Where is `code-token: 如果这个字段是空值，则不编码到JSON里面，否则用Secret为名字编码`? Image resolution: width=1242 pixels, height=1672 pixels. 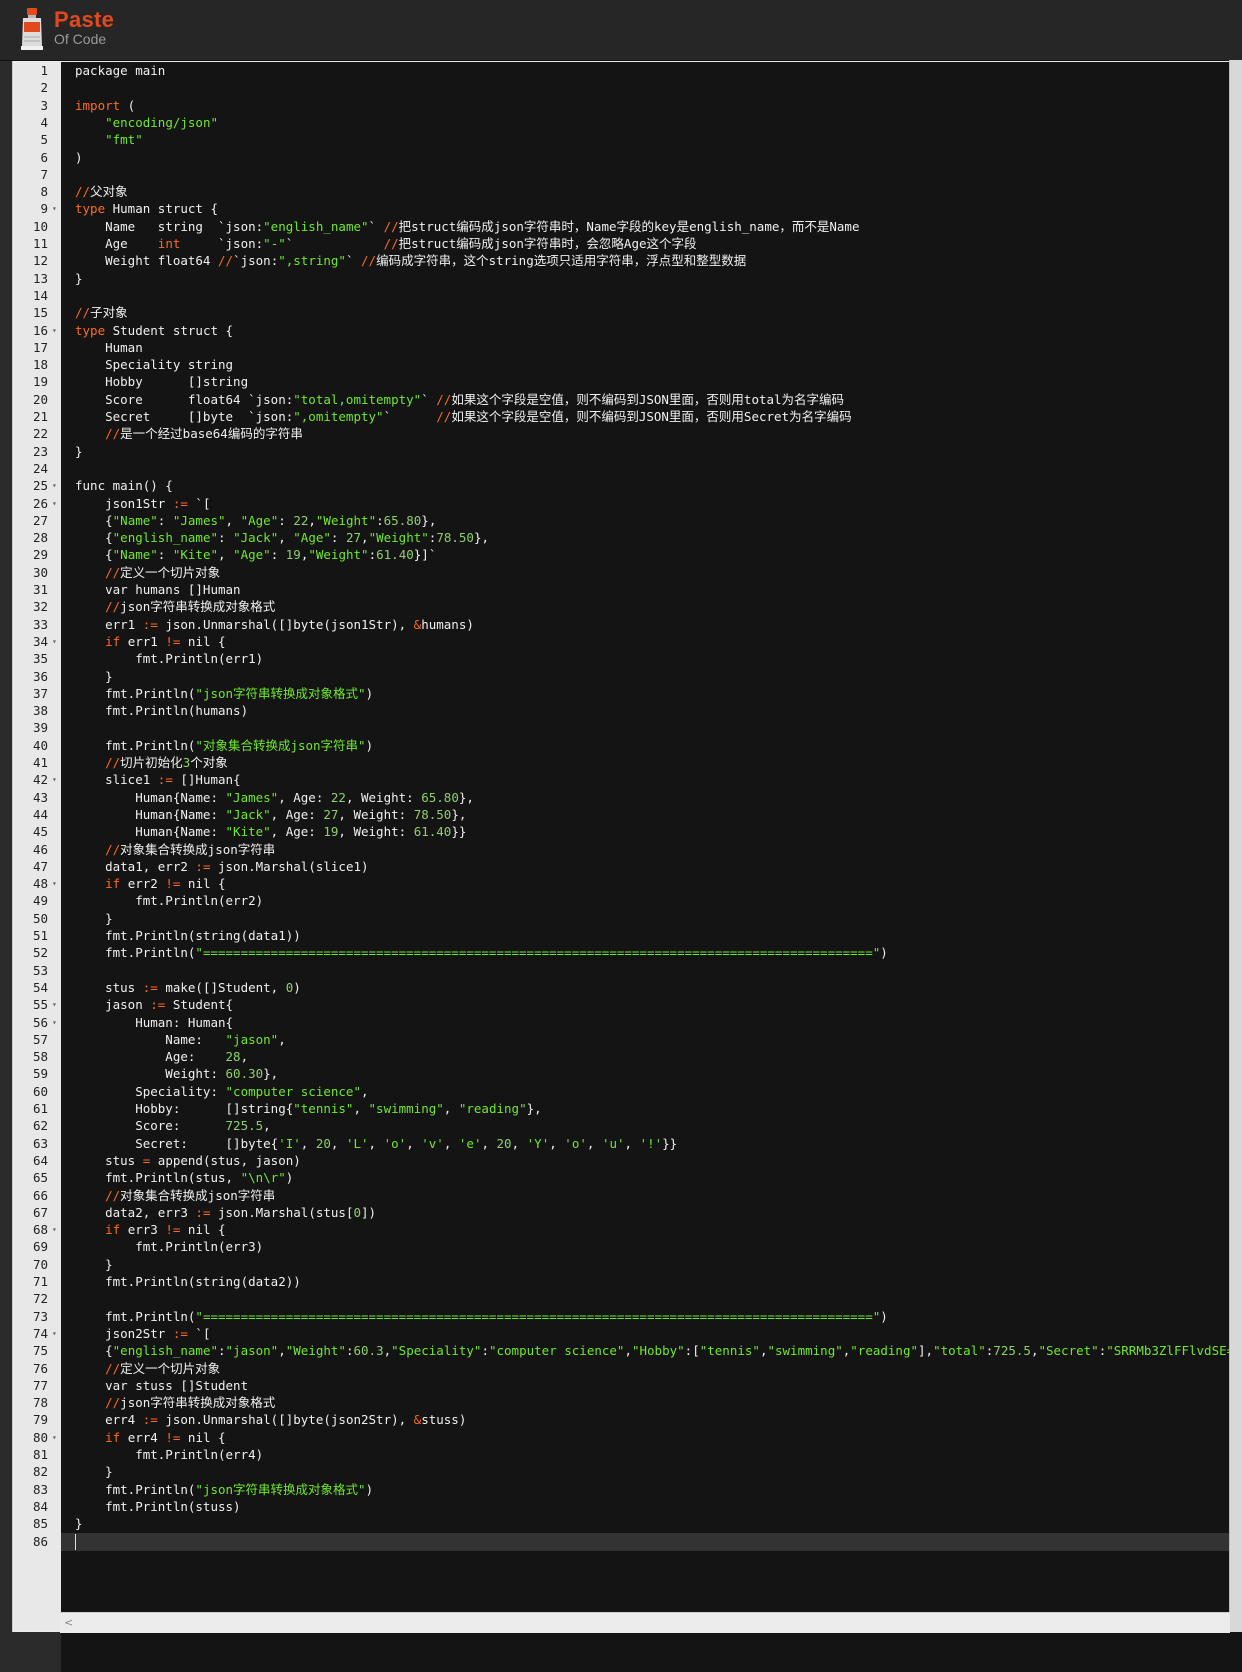 code-token: 如果这个字段是空值，则不编码到JSON里面，否则用Secret为名字编码 is located at coordinates (651, 416).